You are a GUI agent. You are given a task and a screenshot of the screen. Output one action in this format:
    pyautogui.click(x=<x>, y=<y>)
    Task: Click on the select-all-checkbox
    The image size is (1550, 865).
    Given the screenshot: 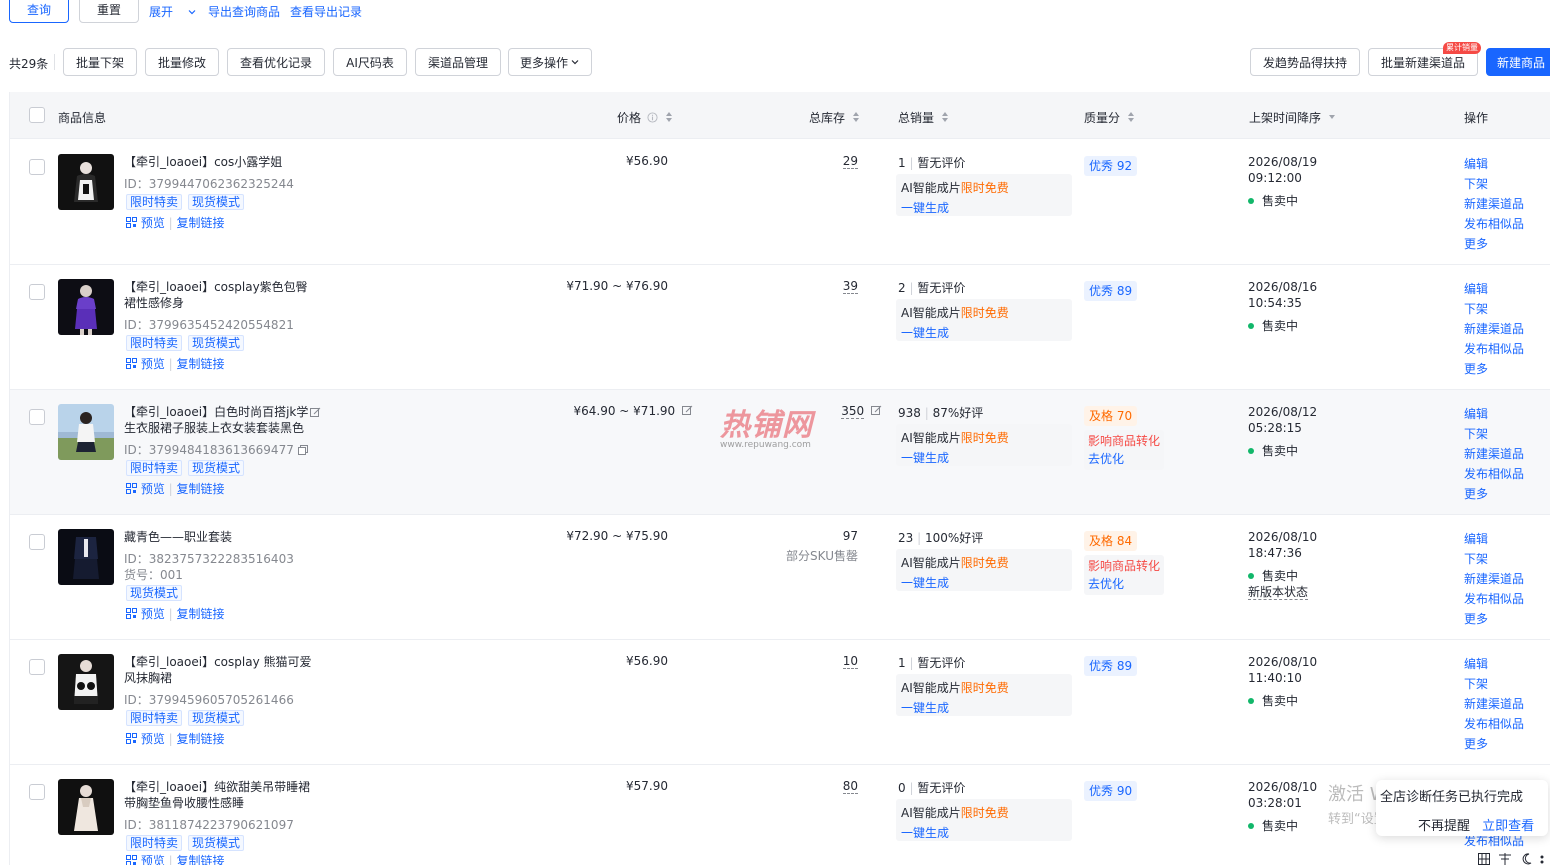 What is the action you would take?
    pyautogui.click(x=37, y=115)
    